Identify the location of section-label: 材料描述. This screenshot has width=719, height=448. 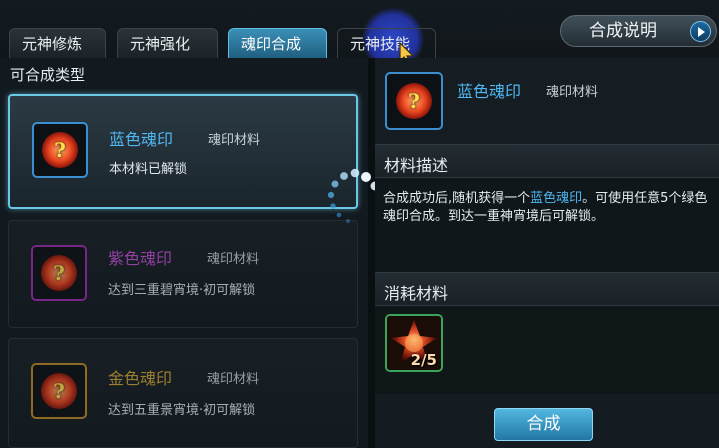
(416, 165).